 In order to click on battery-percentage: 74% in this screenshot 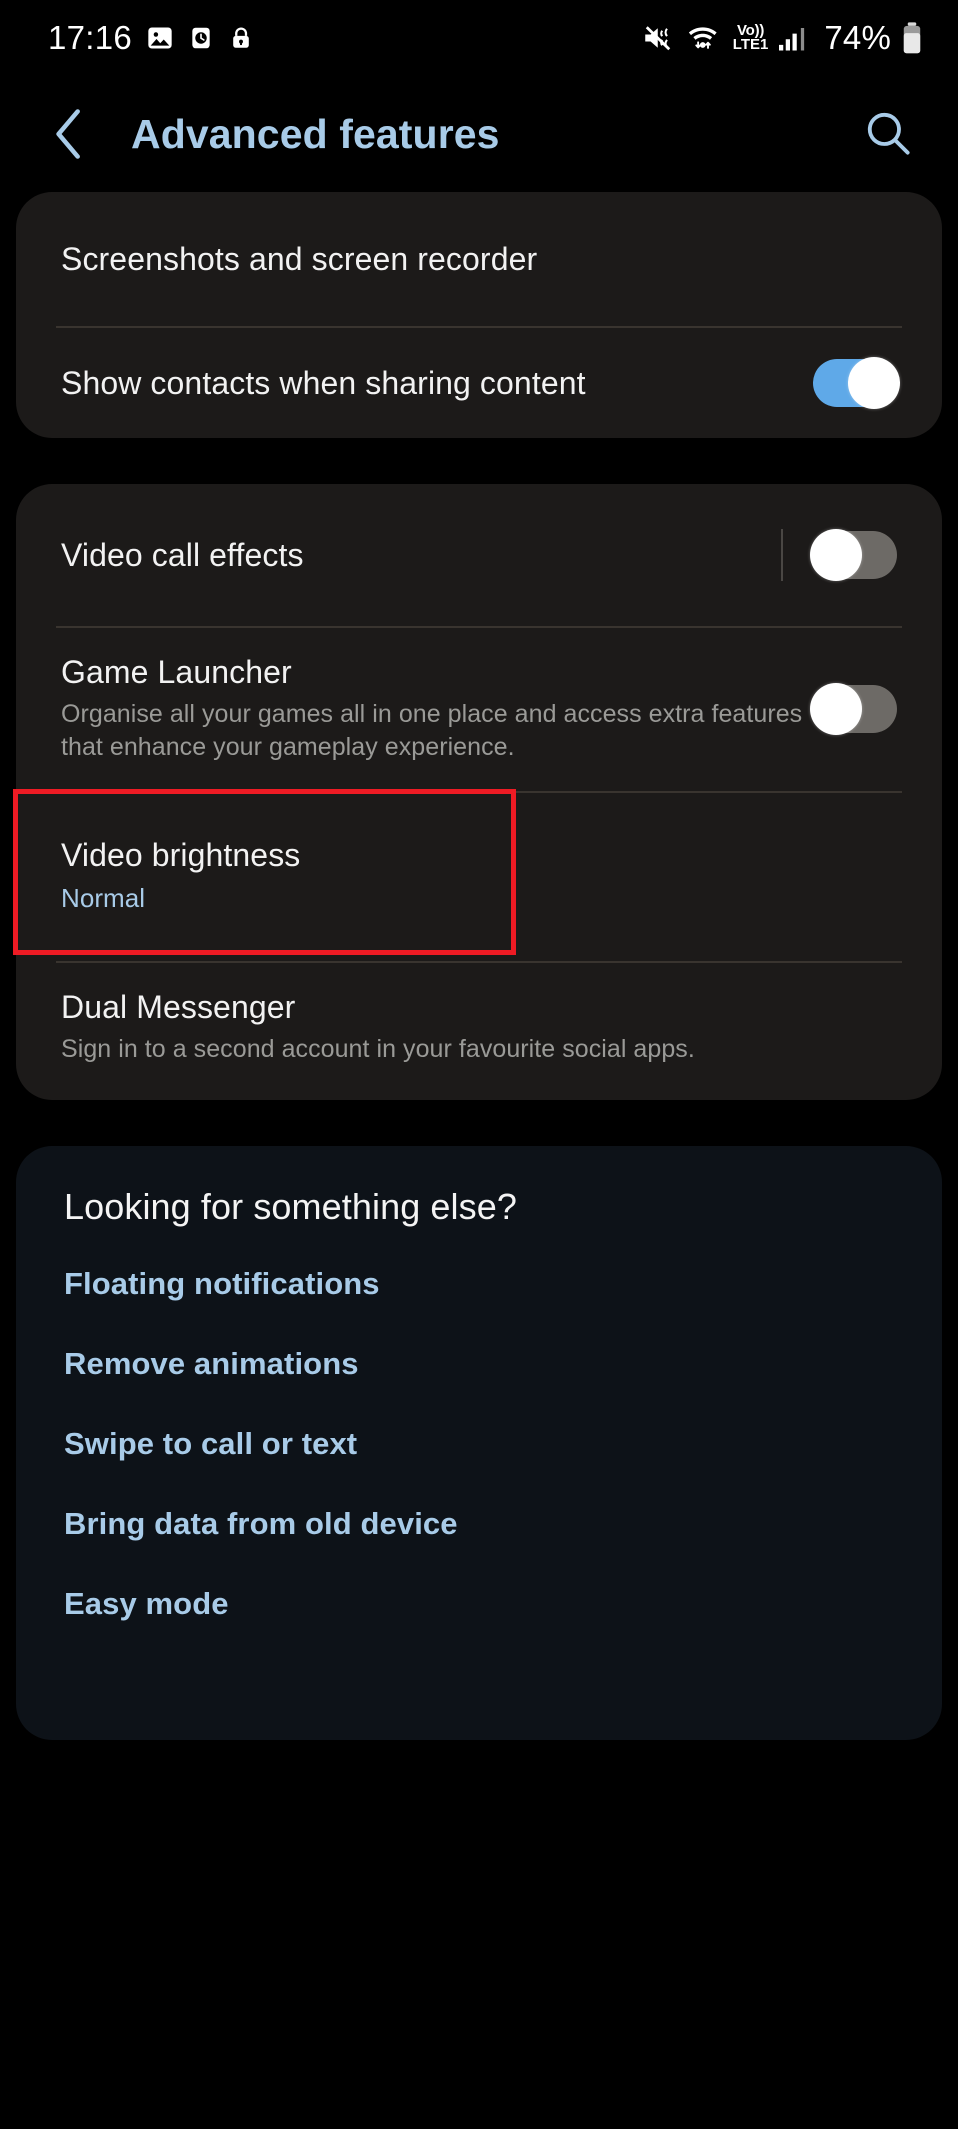, I will do `click(857, 37)`.